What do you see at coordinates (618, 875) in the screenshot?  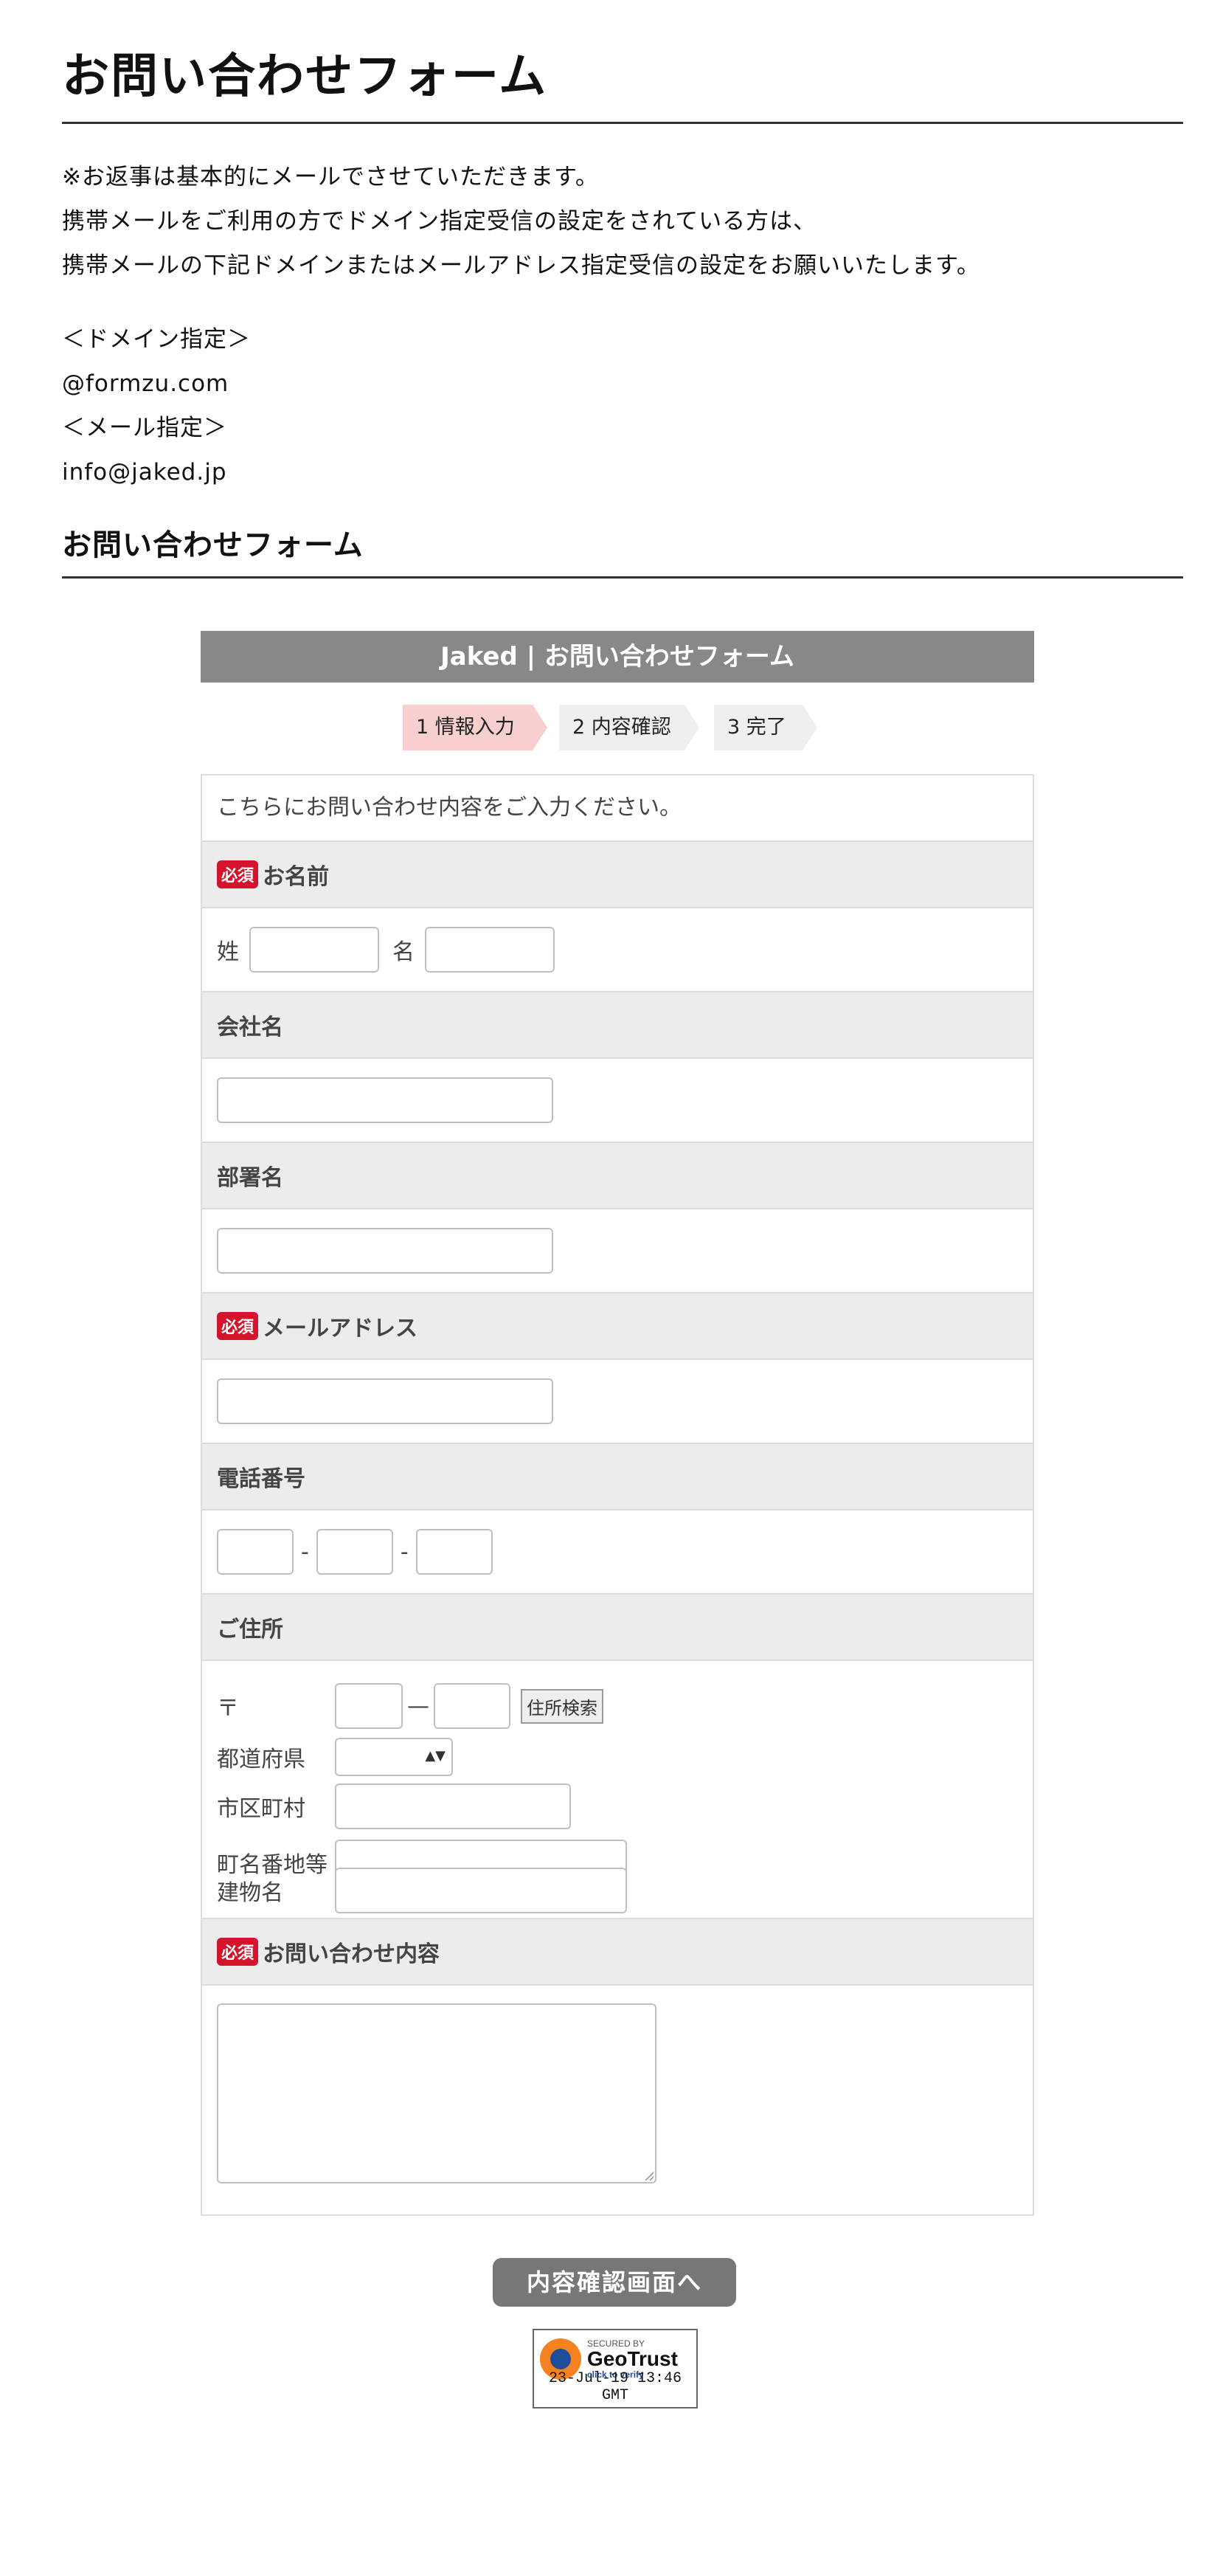 I see `name-label-row: 必須 お名前` at bounding box center [618, 875].